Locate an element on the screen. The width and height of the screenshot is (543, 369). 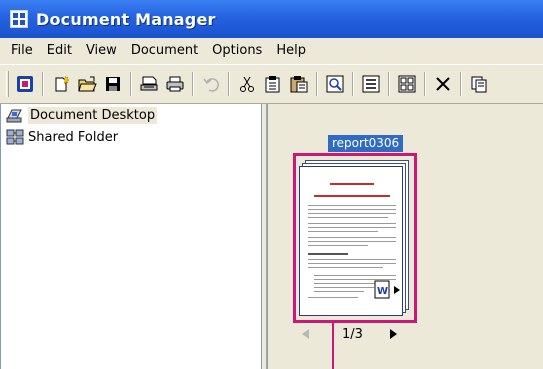
copy-icon is located at coordinates (273, 84).